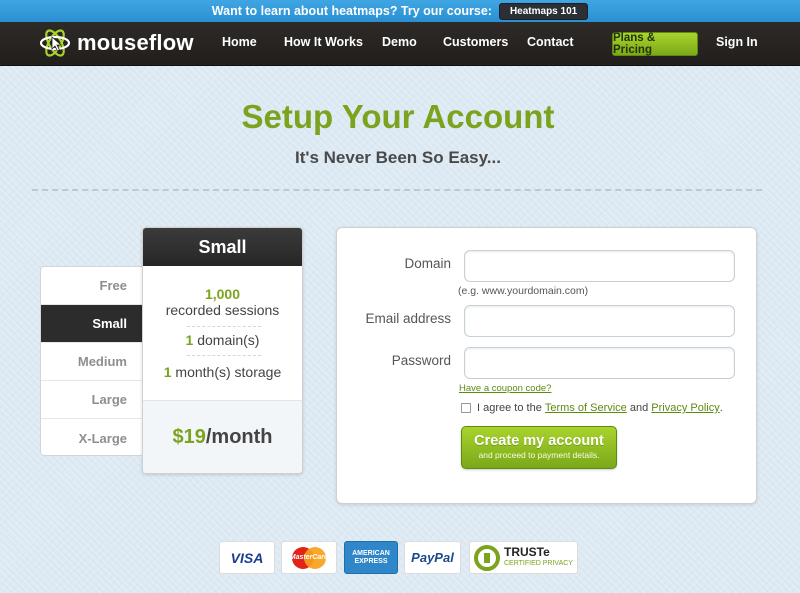 This screenshot has width=800, height=593. I want to click on plan-tab-large: Large, so click(92, 400).